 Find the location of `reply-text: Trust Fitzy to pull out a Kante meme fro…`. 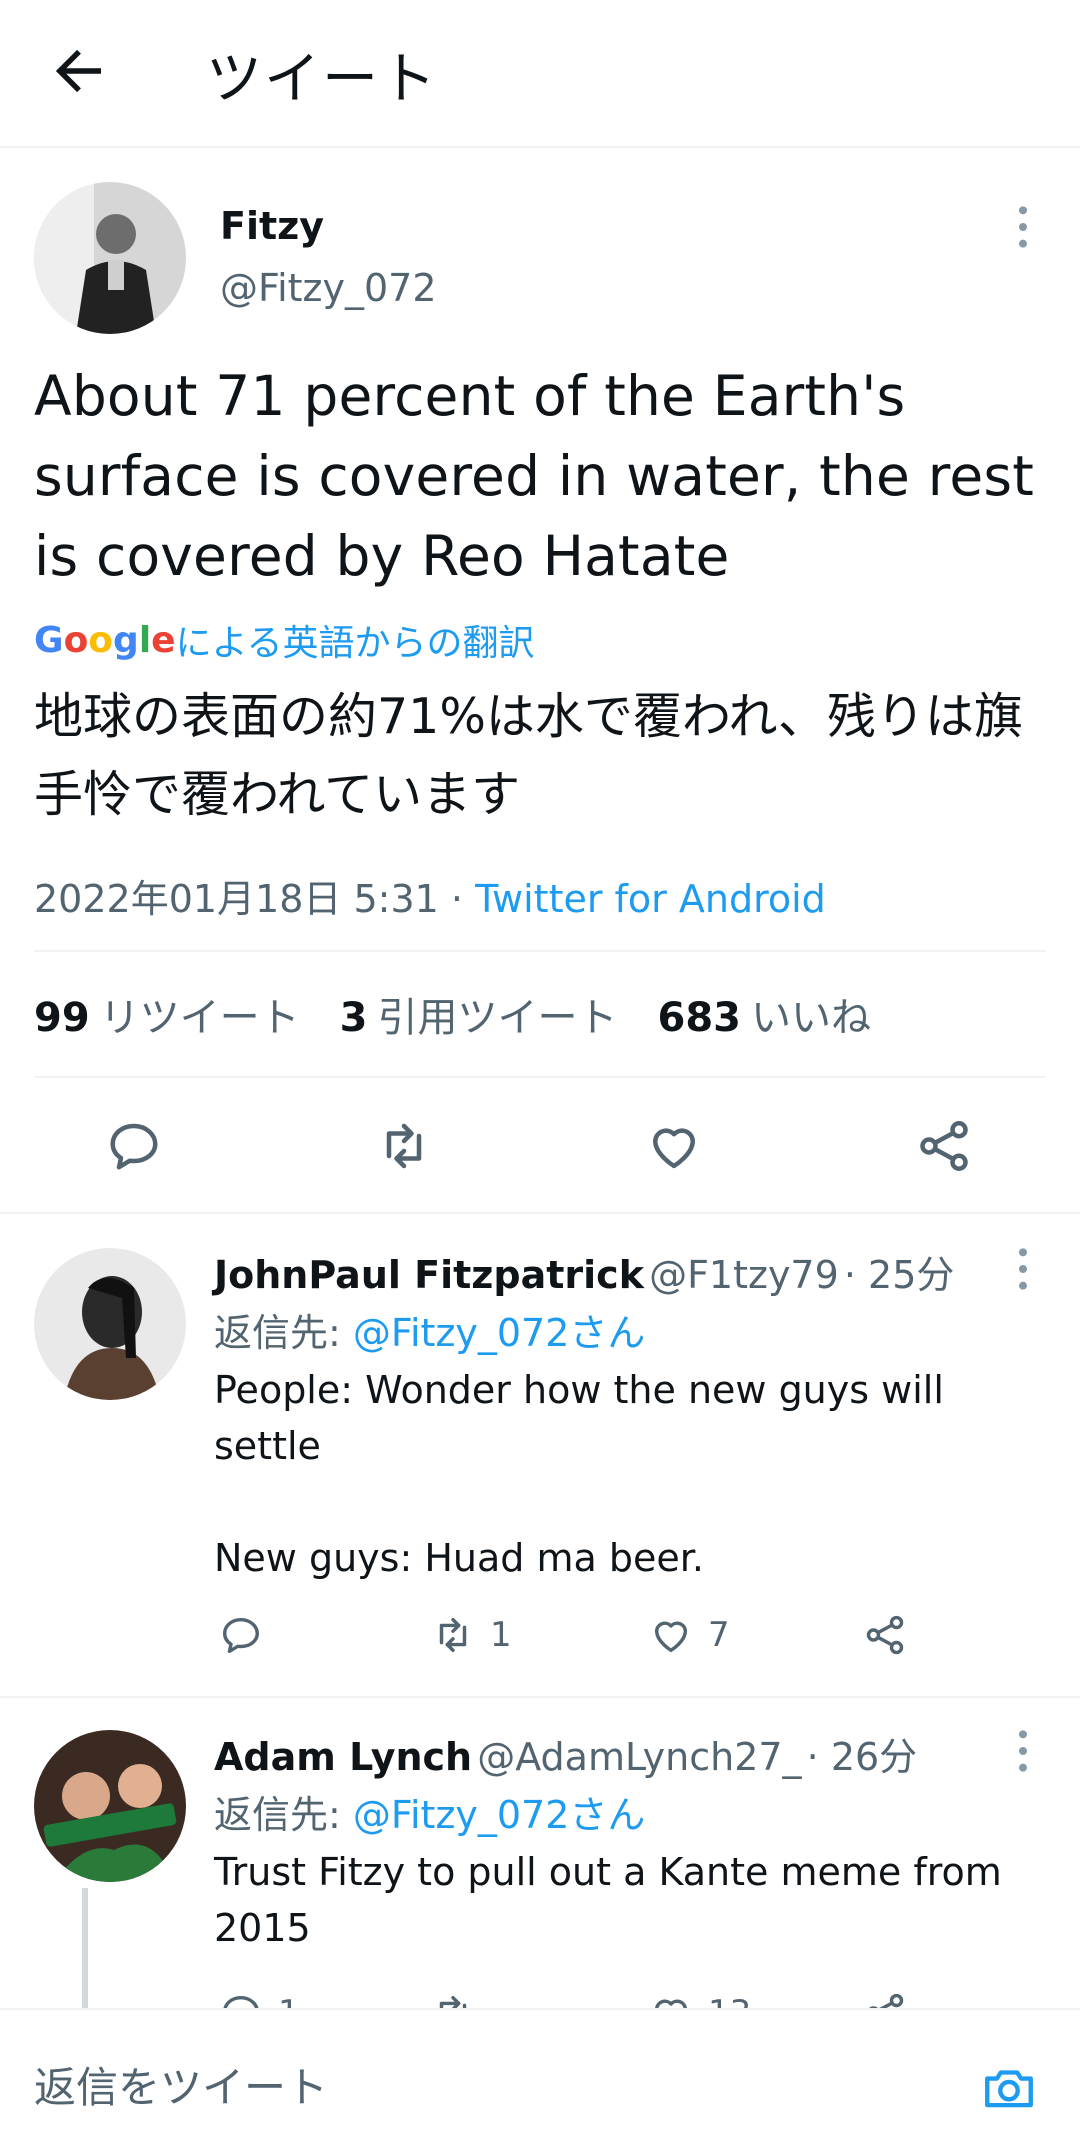

reply-text: Trust Fitzy to pull out a Kante meme fro… is located at coordinates (608, 1900).